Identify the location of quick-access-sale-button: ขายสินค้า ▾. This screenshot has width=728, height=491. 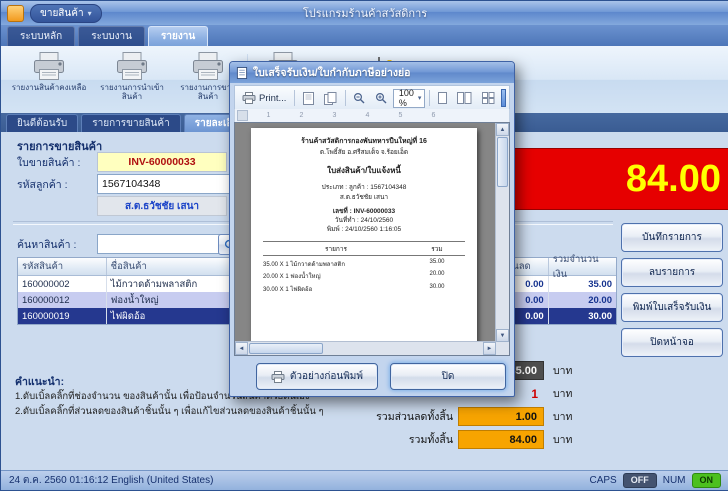
(66, 13).